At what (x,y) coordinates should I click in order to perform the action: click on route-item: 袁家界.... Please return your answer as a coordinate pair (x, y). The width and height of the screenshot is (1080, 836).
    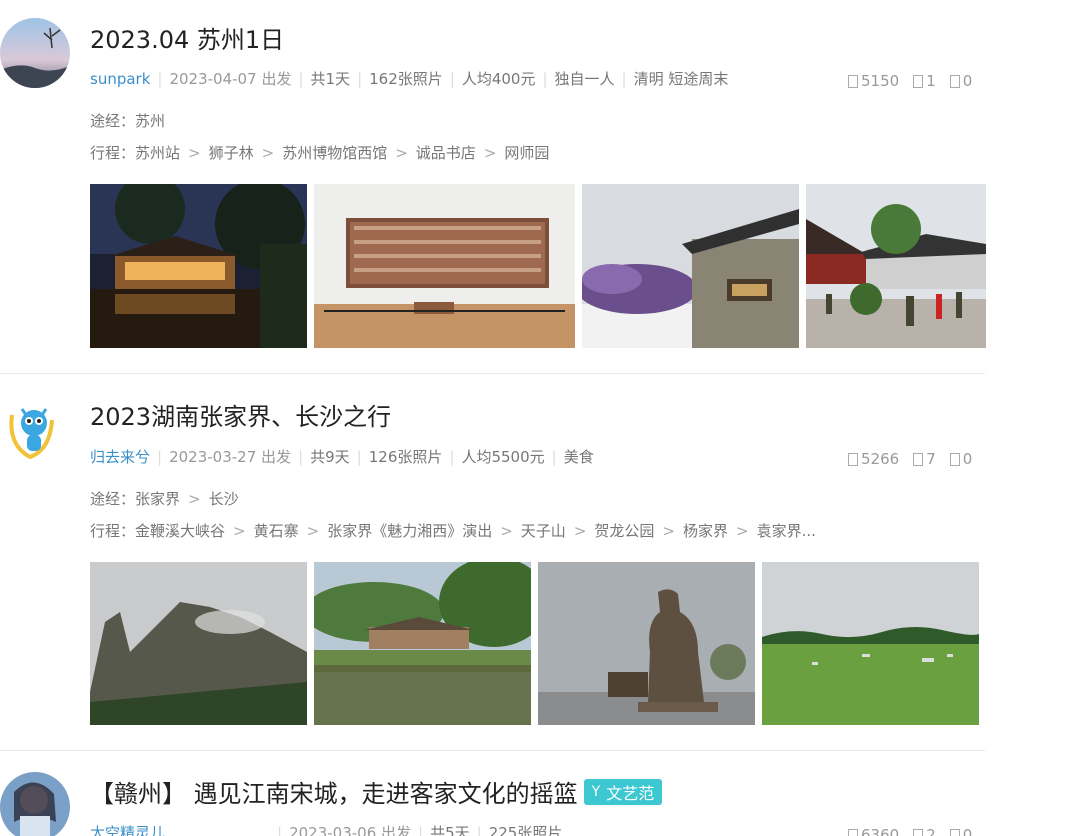
    Looking at the image, I should click on (786, 531).